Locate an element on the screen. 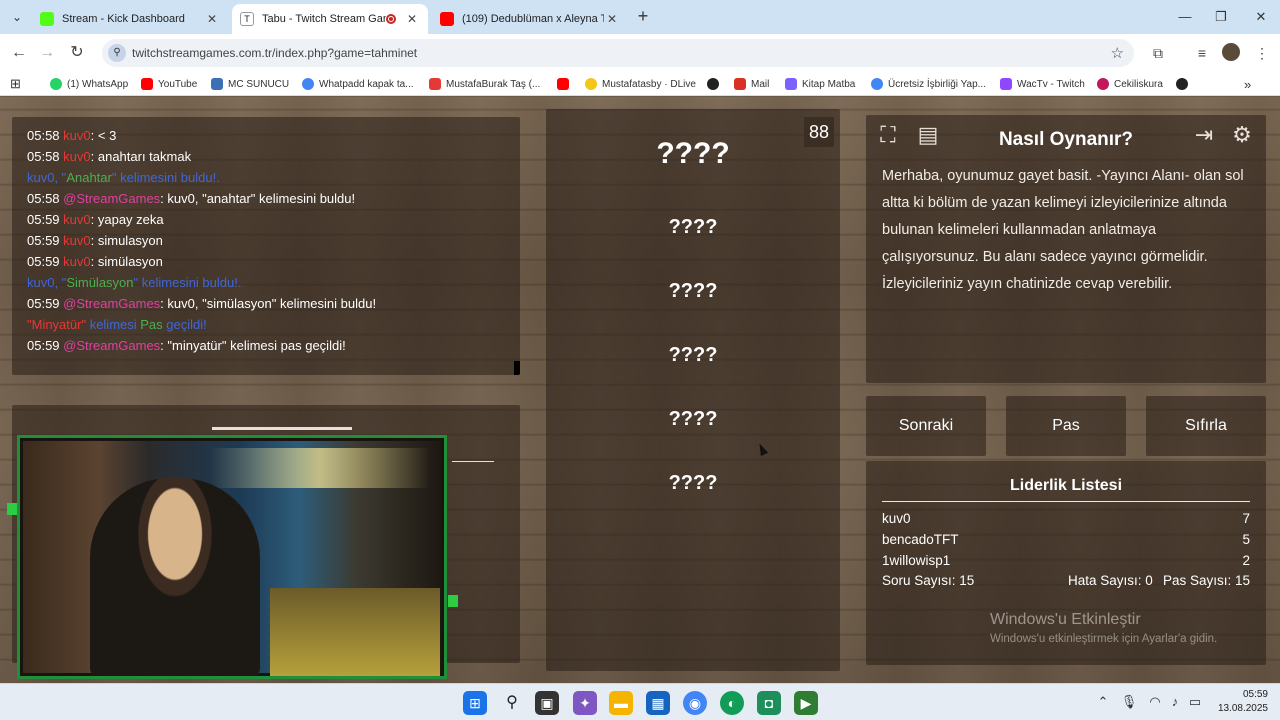 This screenshot has height=720, width=1280. youtube-icon is located at coordinates (447, 19).